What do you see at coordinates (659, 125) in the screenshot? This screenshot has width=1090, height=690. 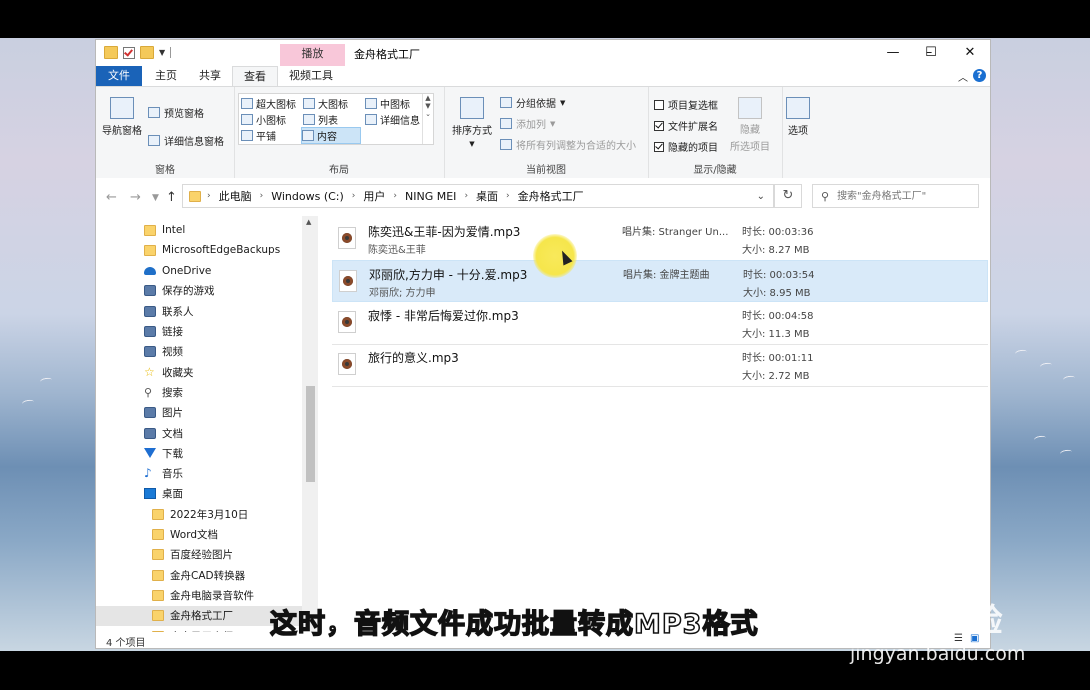 I see `file-ext-checkbox` at bounding box center [659, 125].